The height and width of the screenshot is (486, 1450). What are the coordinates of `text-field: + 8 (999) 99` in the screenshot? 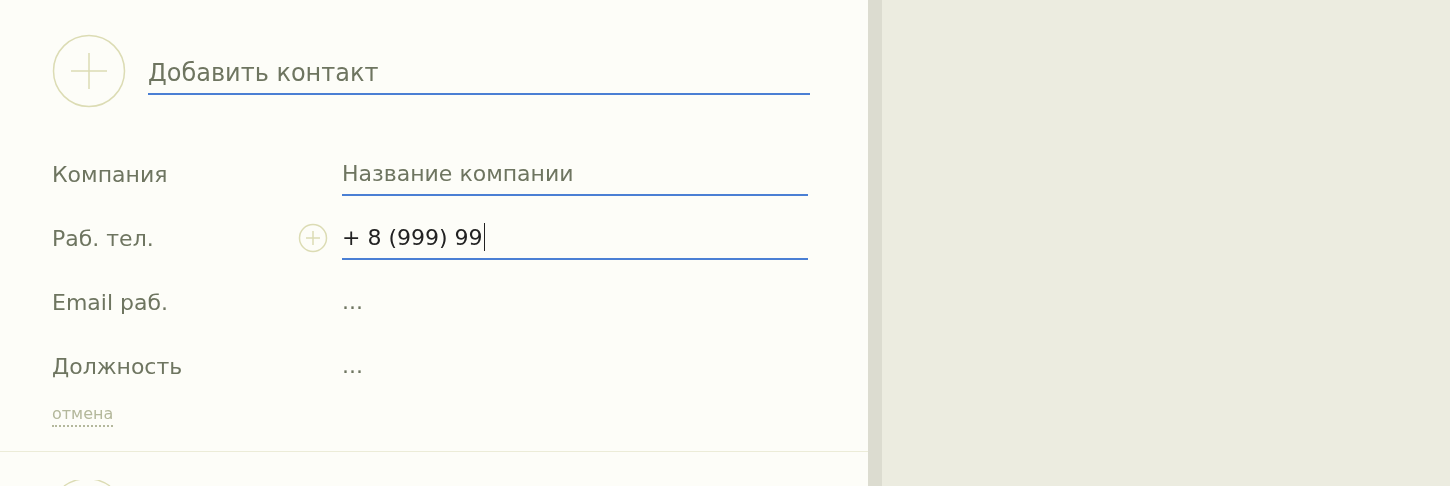 It's located at (575, 238).